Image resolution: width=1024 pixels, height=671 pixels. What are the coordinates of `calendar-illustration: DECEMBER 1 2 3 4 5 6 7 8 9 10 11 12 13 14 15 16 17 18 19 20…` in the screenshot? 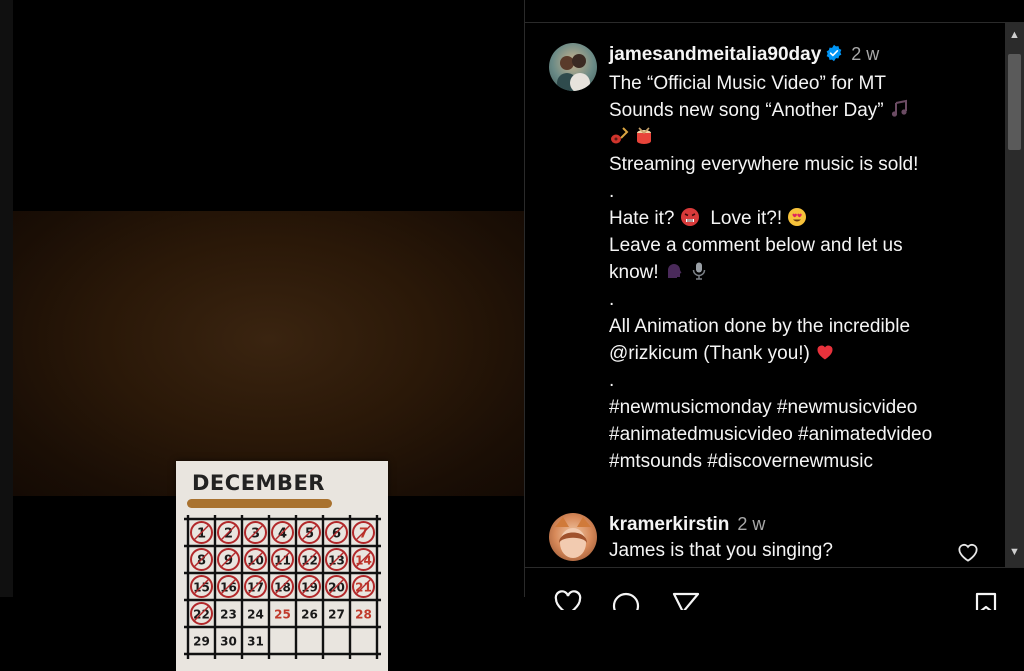 It's located at (282, 566).